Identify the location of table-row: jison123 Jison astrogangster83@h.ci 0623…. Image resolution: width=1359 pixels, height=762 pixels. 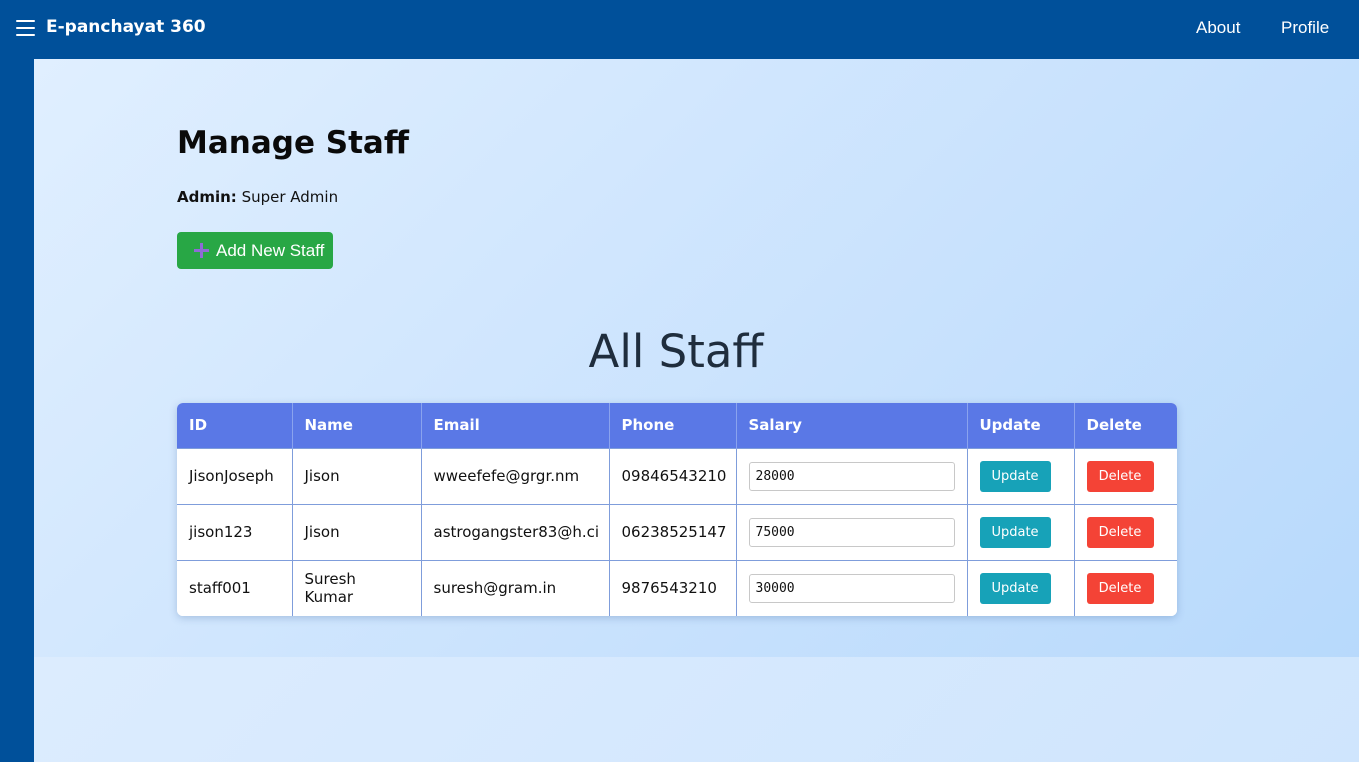
(677, 531).